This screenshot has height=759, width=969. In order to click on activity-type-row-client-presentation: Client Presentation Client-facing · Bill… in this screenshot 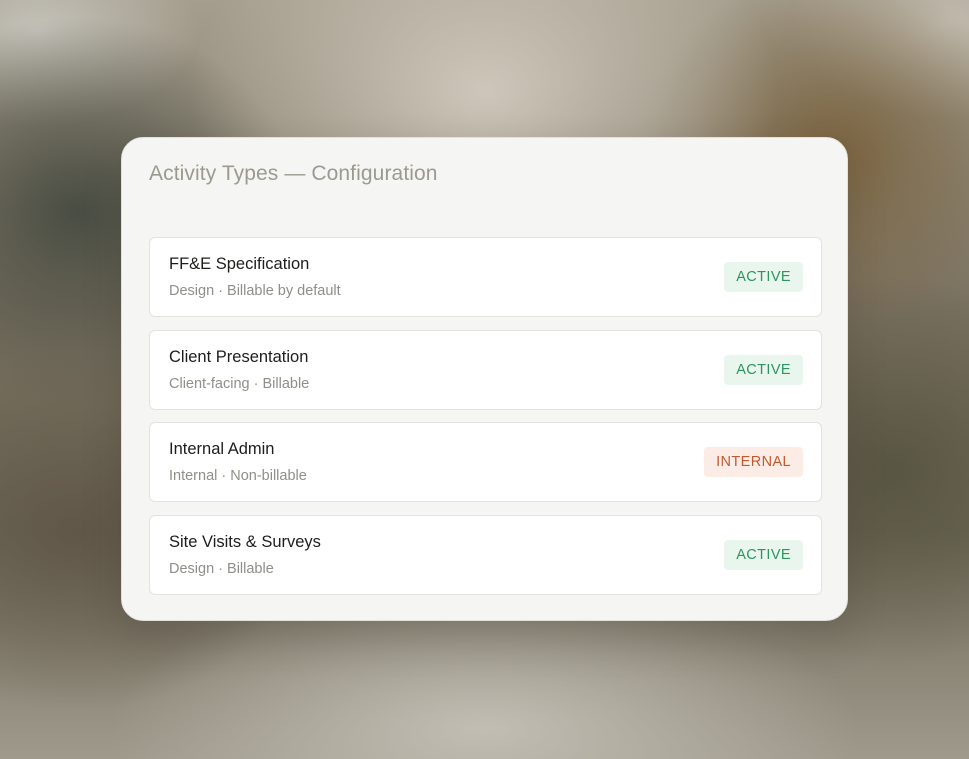, I will do `click(485, 369)`.